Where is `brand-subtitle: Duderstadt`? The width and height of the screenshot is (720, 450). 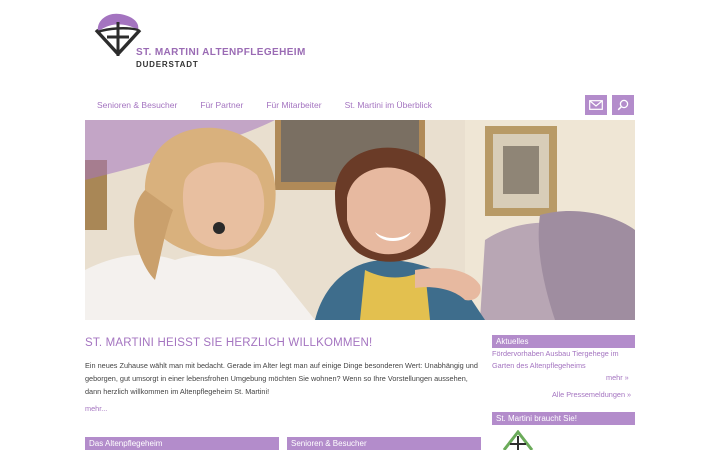 brand-subtitle: Duderstadt is located at coordinates (167, 64).